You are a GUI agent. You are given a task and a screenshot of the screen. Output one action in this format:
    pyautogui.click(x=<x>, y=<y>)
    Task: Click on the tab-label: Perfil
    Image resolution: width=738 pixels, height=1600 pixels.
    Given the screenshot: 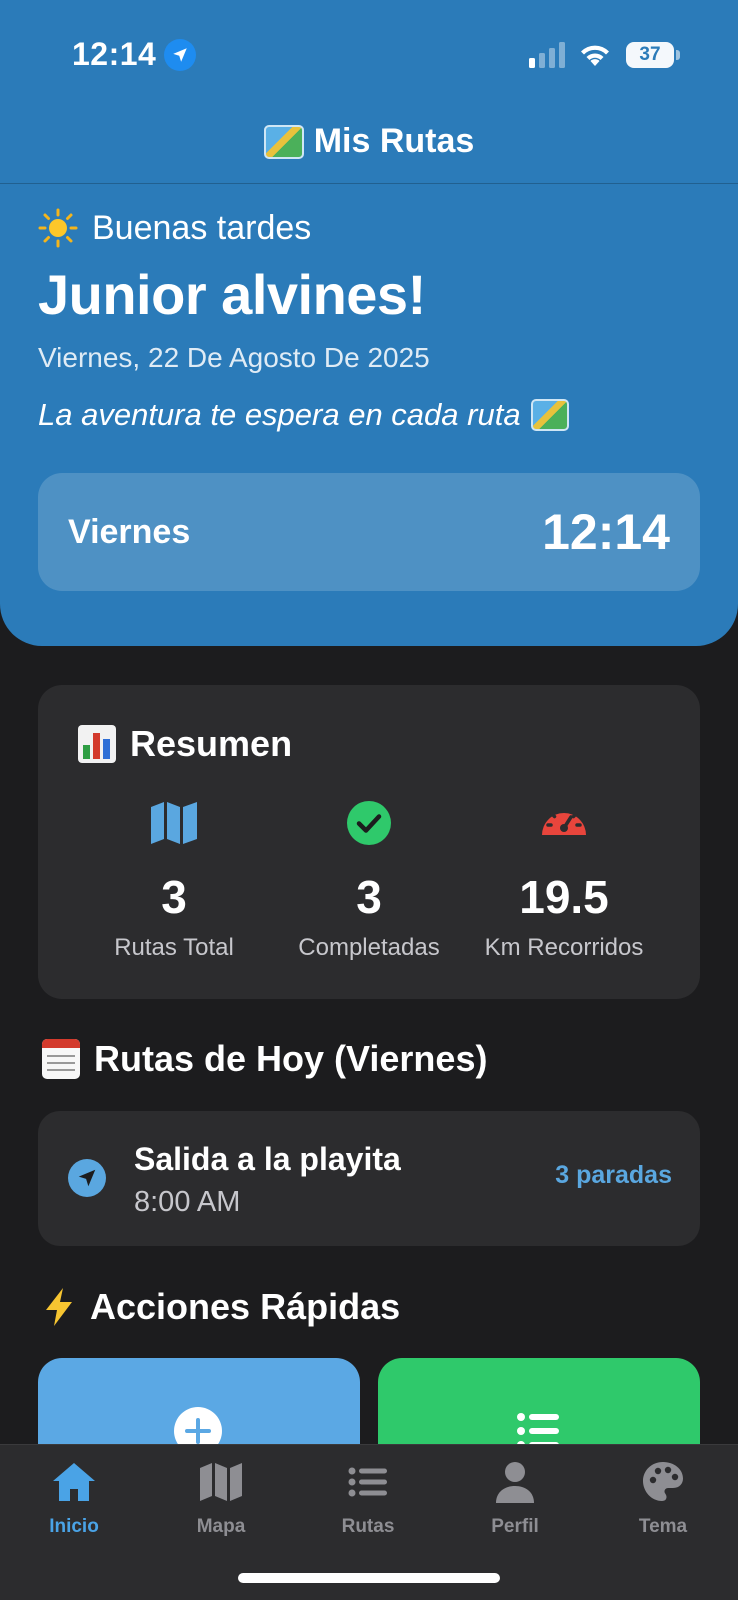 What is the action you would take?
    pyautogui.click(x=515, y=1526)
    